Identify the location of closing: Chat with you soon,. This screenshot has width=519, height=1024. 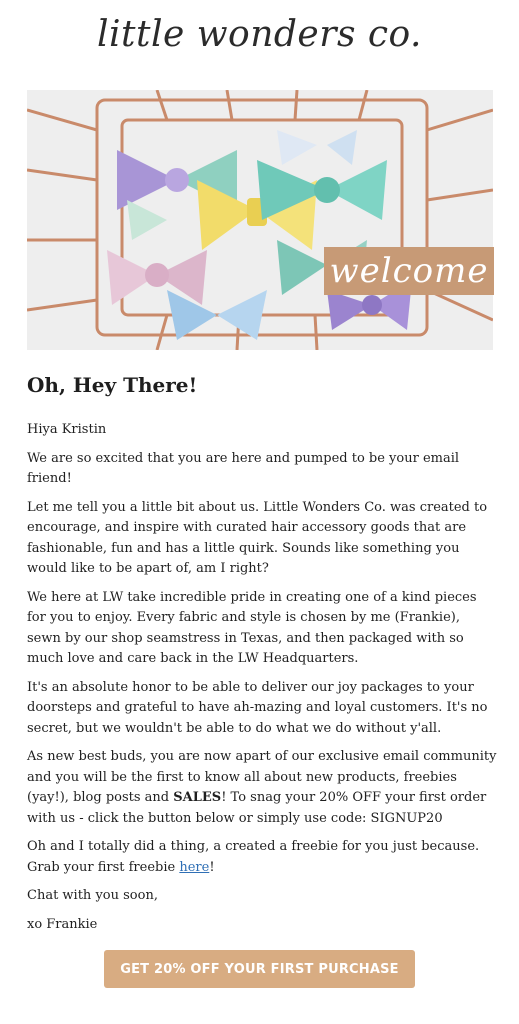
(92, 895).